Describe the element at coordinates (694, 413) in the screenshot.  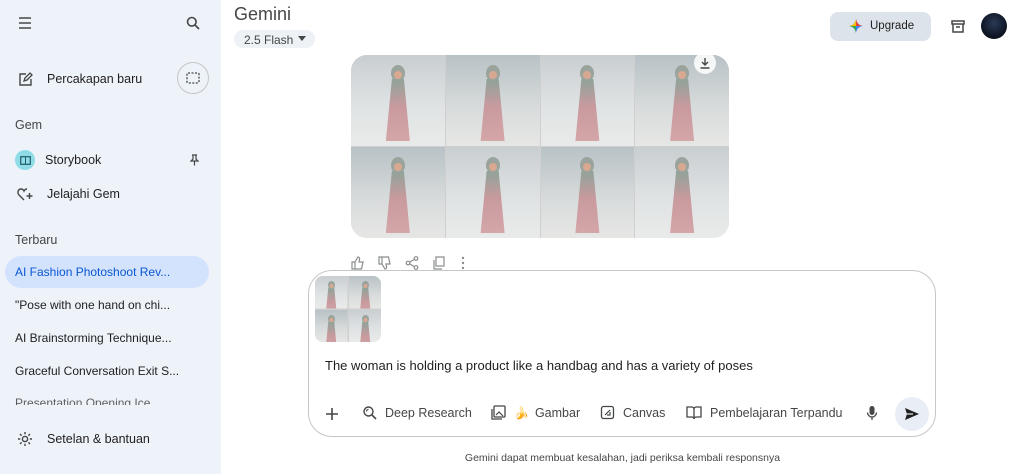
I see `open-book-icon` at that location.